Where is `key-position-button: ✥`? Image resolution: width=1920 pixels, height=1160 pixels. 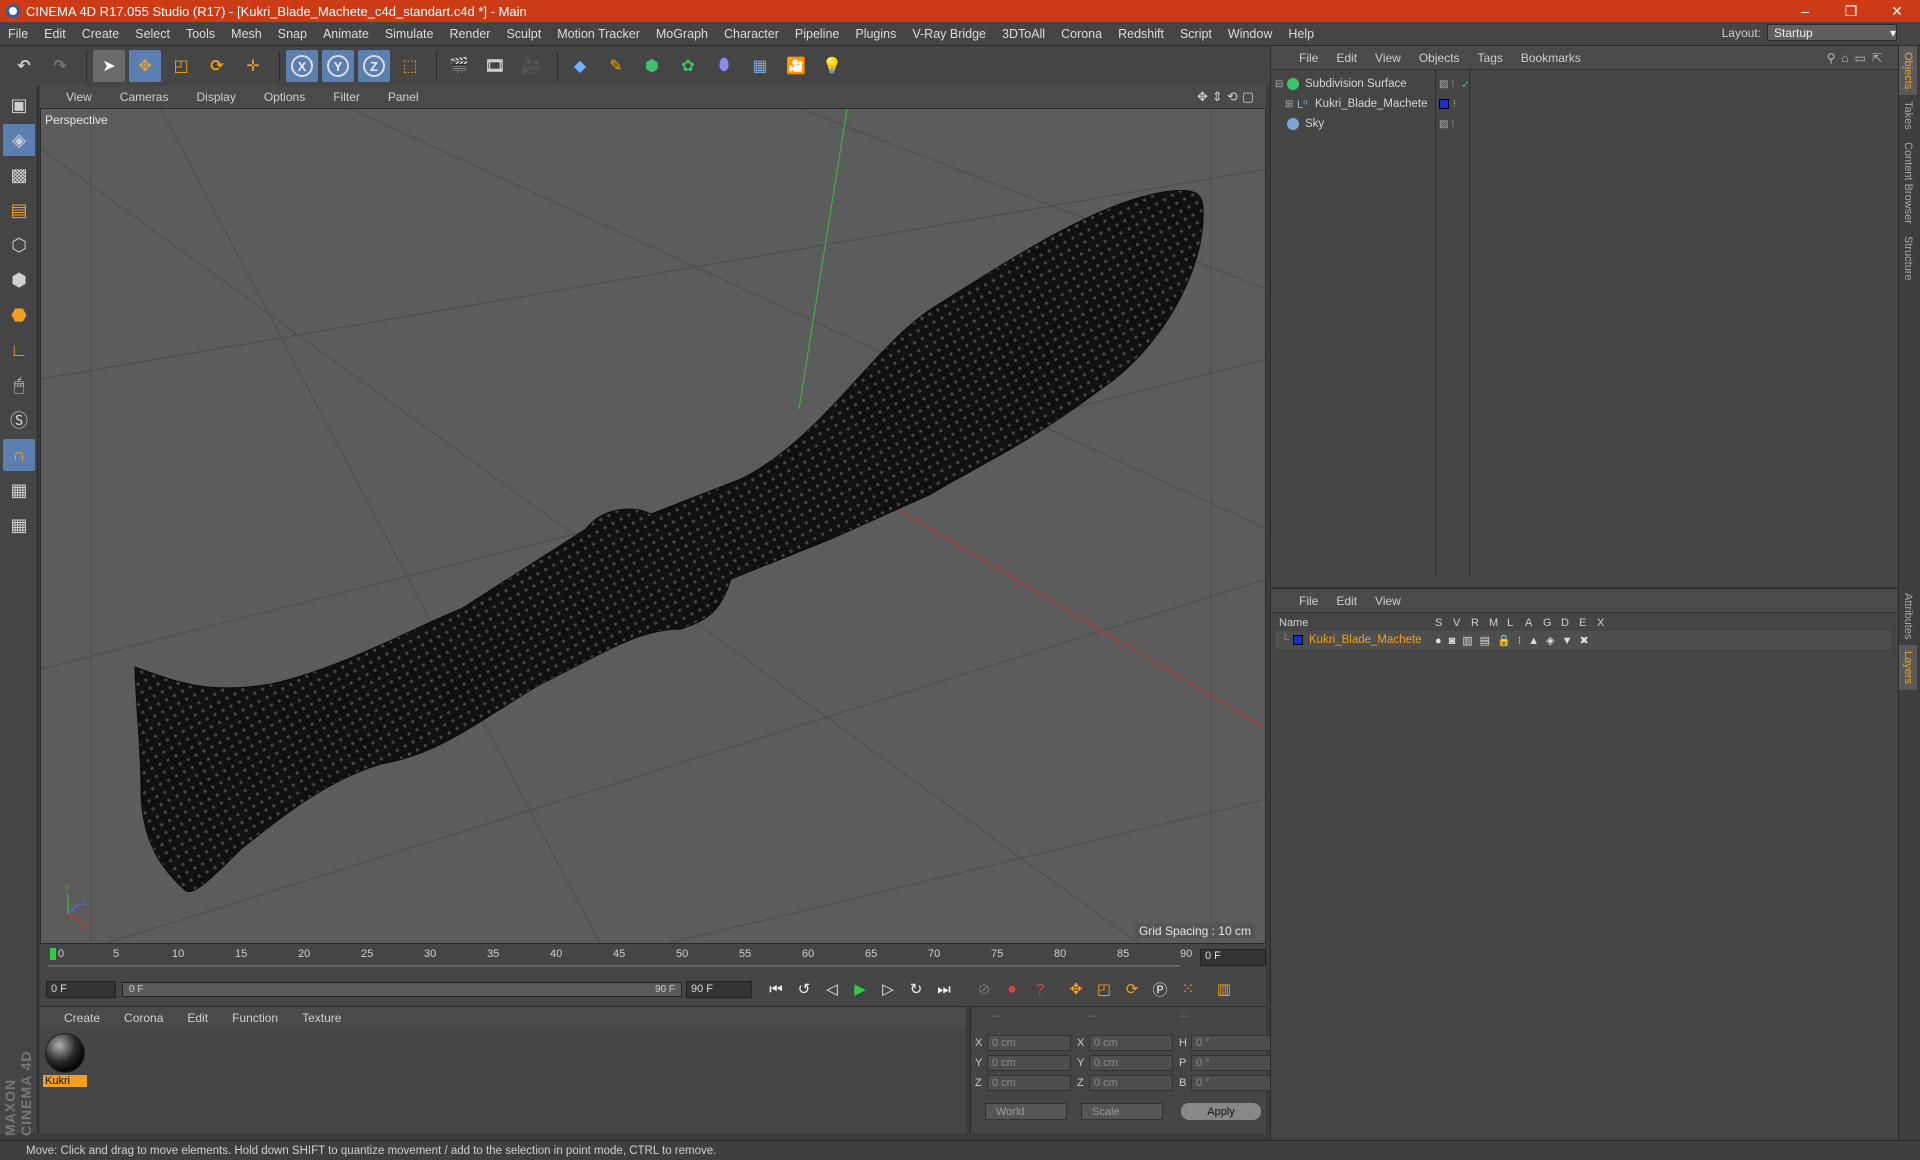 key-position-button: ✥ is located at coordinates (1076, 989).